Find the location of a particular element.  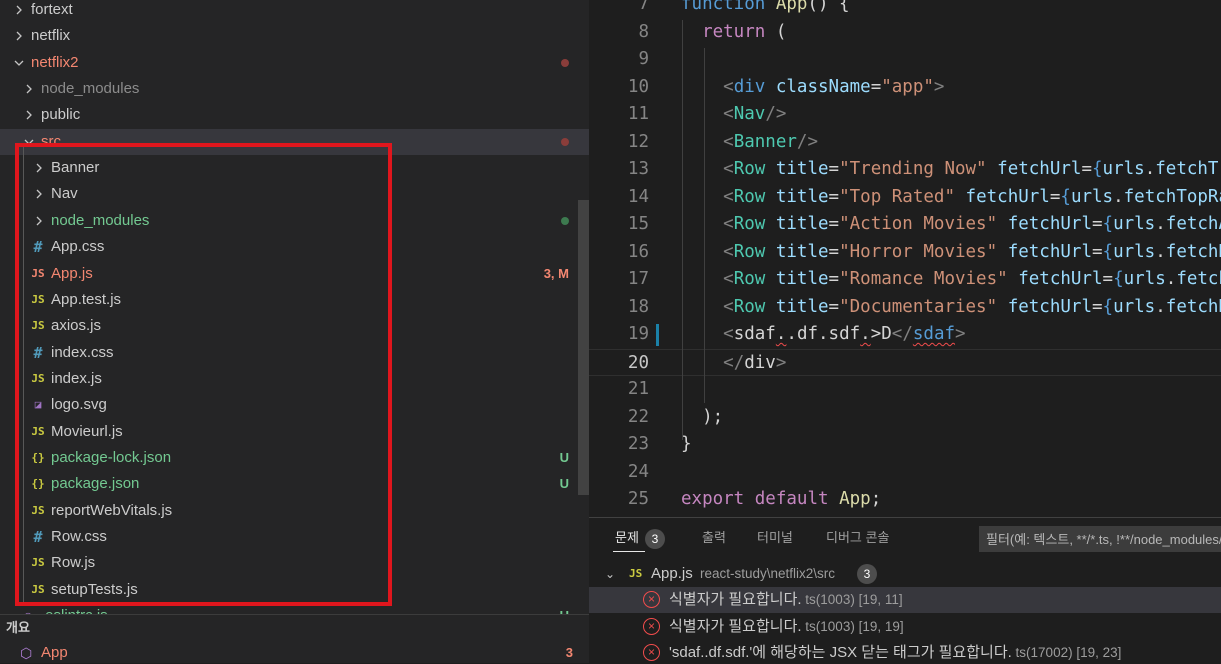

tab-debug-console: 디버그 콘솔 is located at coordinates (857, 538).